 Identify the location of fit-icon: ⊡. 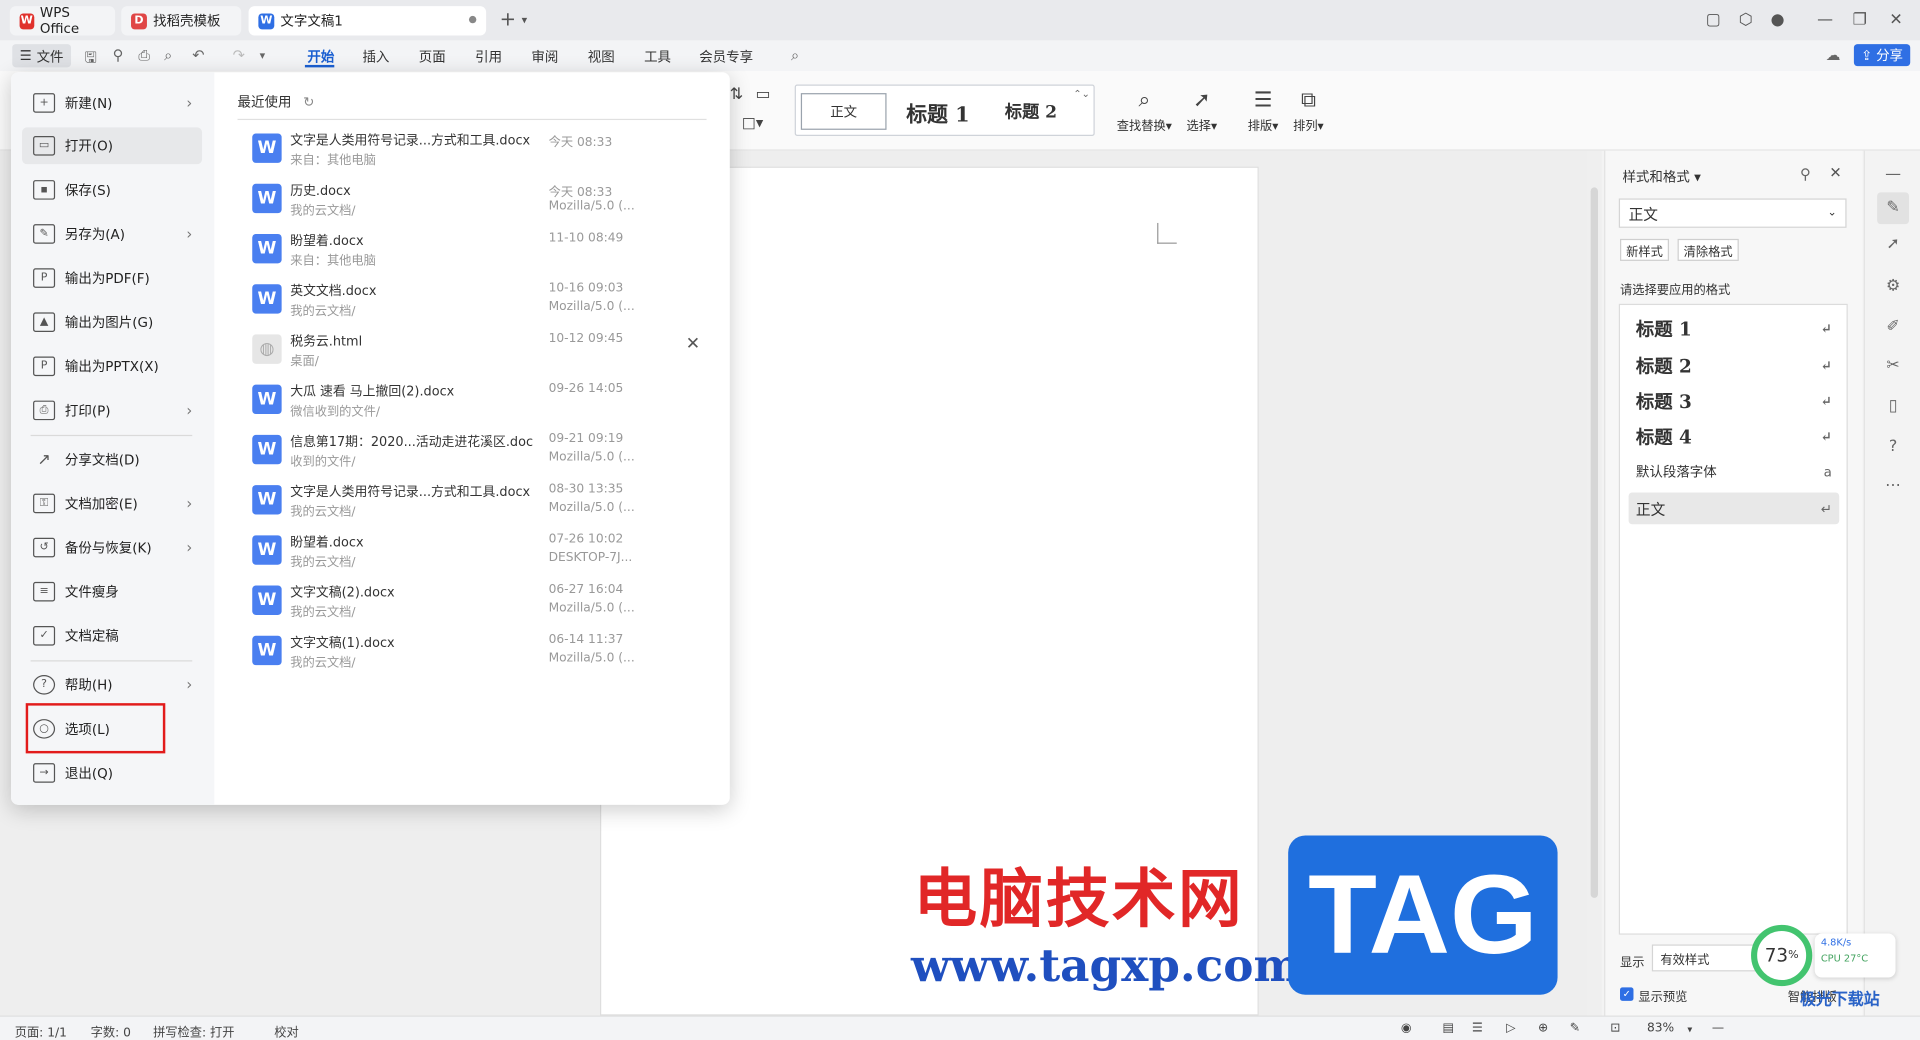
(1615, 1028).